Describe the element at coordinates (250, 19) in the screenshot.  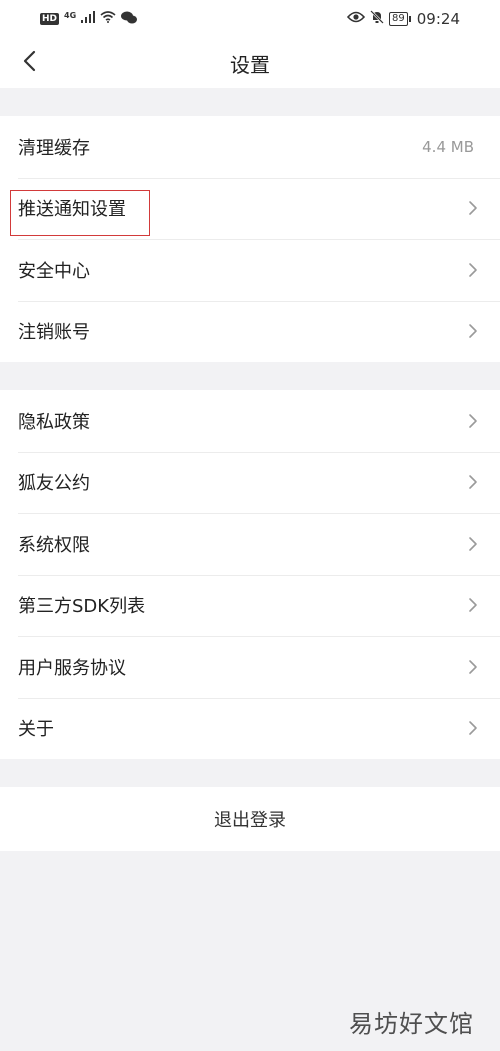
I see `status-bar: HD 4G 89 09:24` at that location.